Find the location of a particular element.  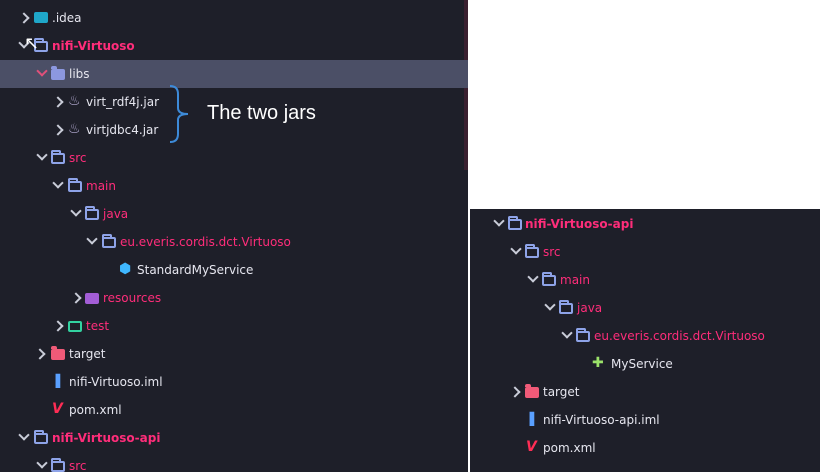

tree-item-label: nifi-Virtuoso-api.iml is located at coordinates (601, 420).